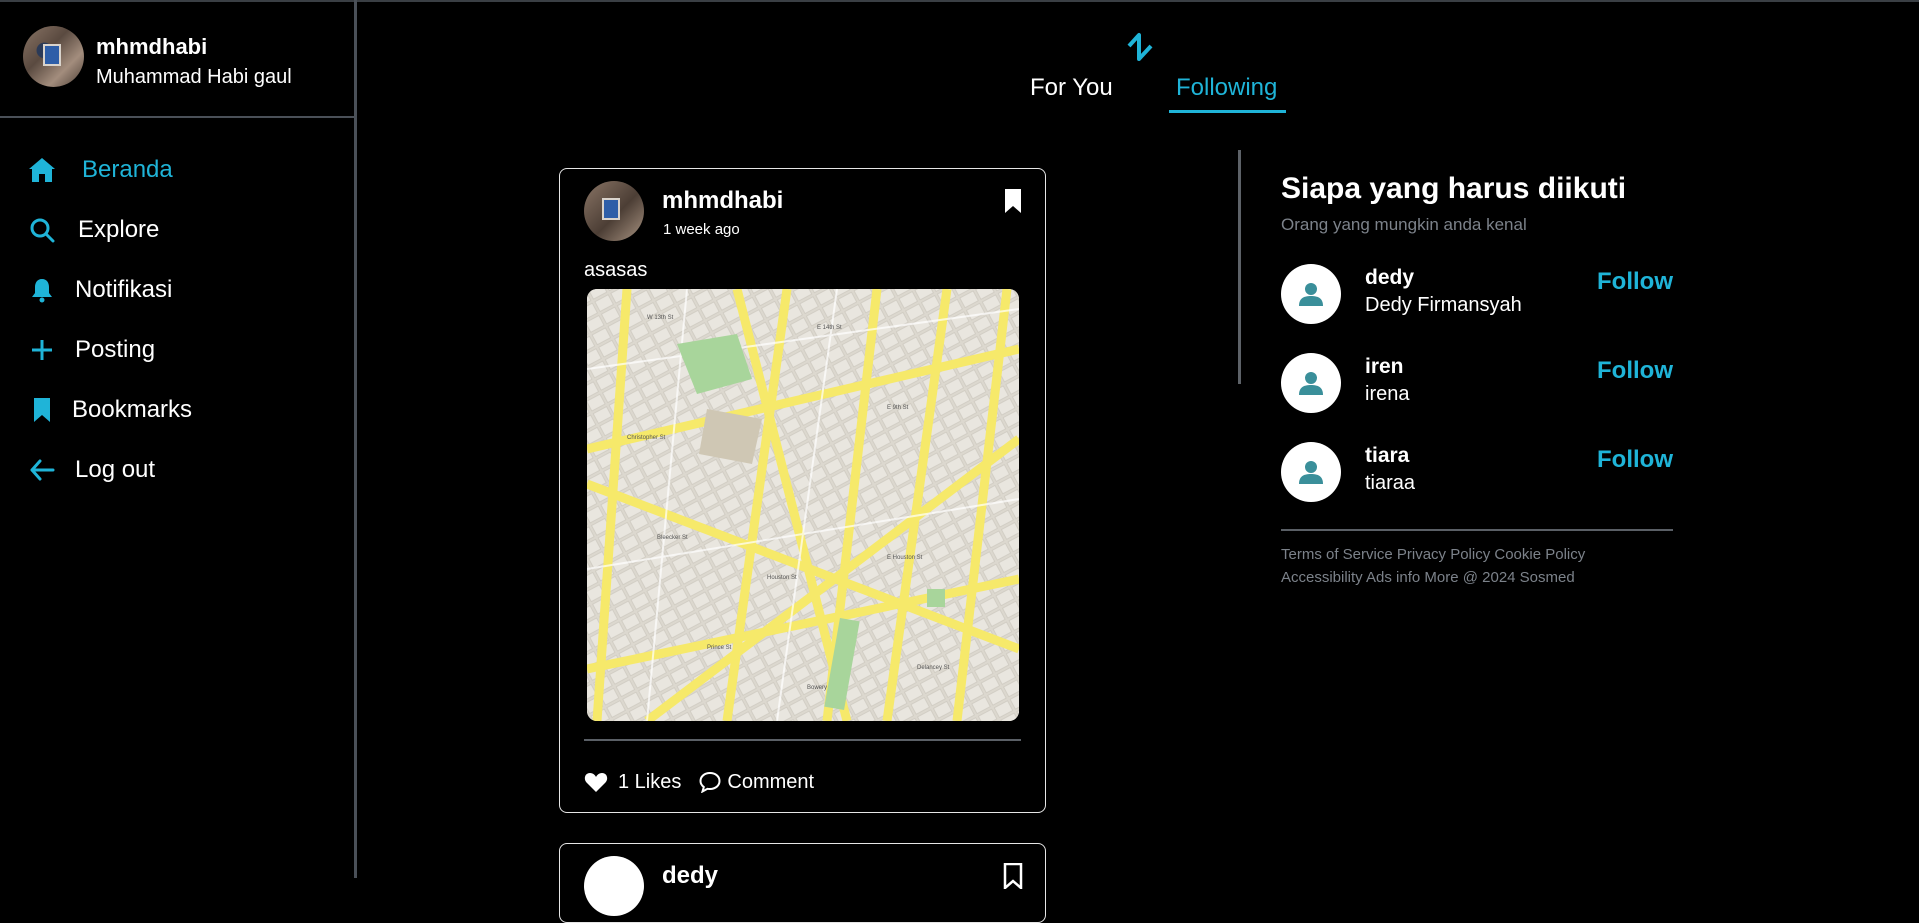  I want to click on svg-text: E 14th St, so click(829, 328).